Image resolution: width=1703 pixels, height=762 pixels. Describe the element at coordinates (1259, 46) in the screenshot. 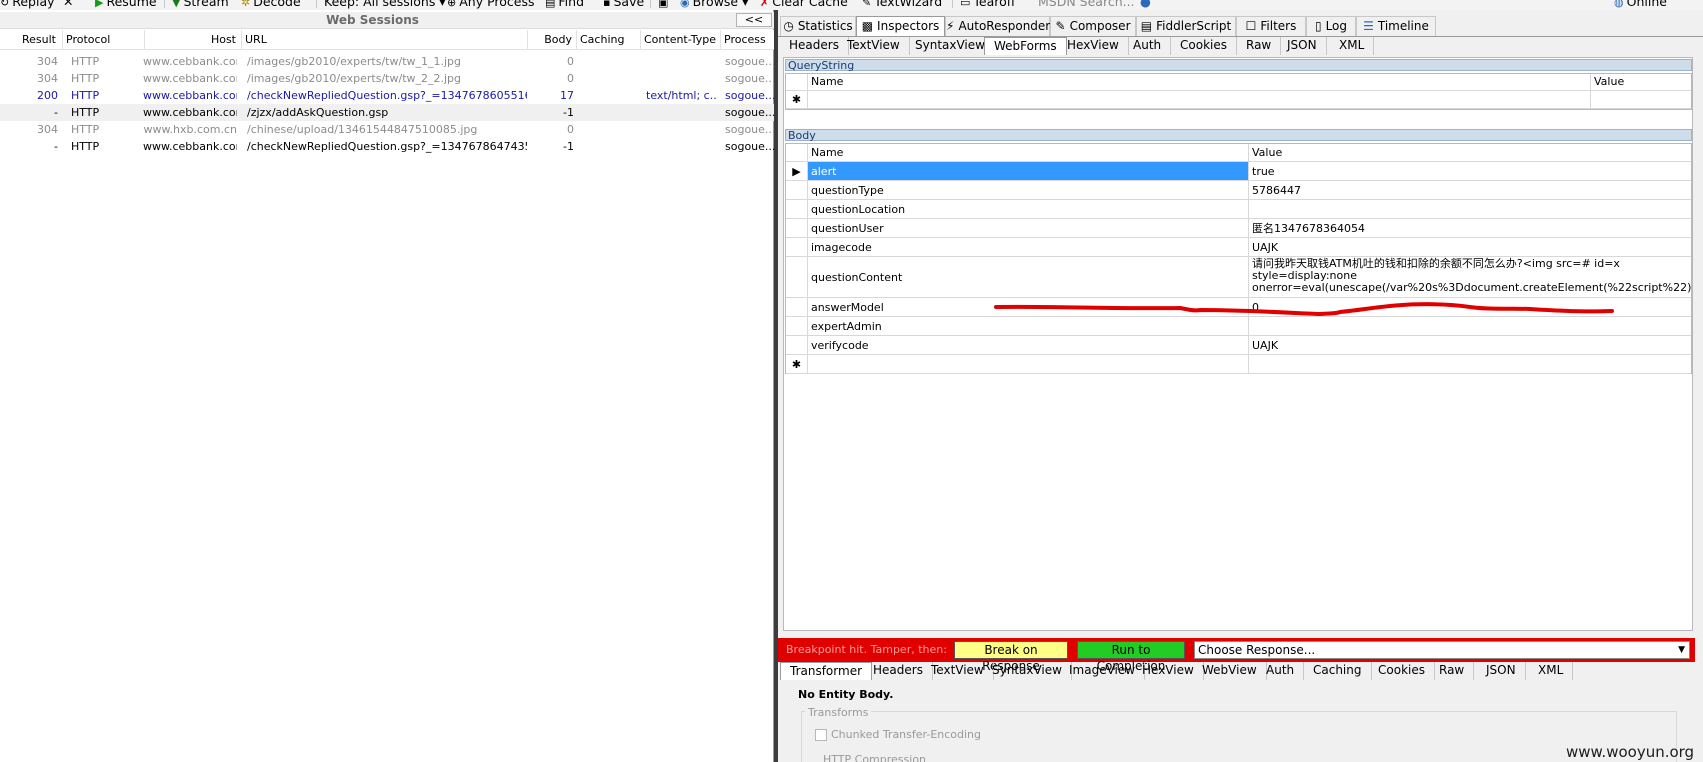

I see `req-tab-raw: Raw` at that location.